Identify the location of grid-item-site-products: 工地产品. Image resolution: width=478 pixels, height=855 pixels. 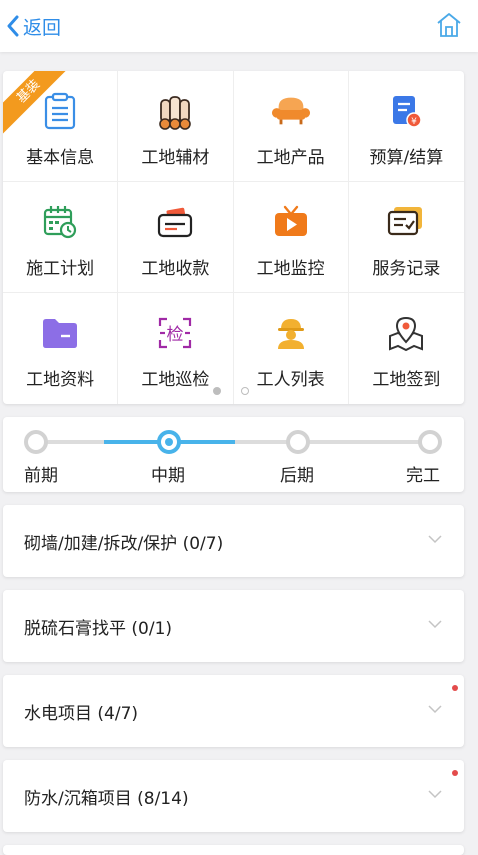
(291, 126).